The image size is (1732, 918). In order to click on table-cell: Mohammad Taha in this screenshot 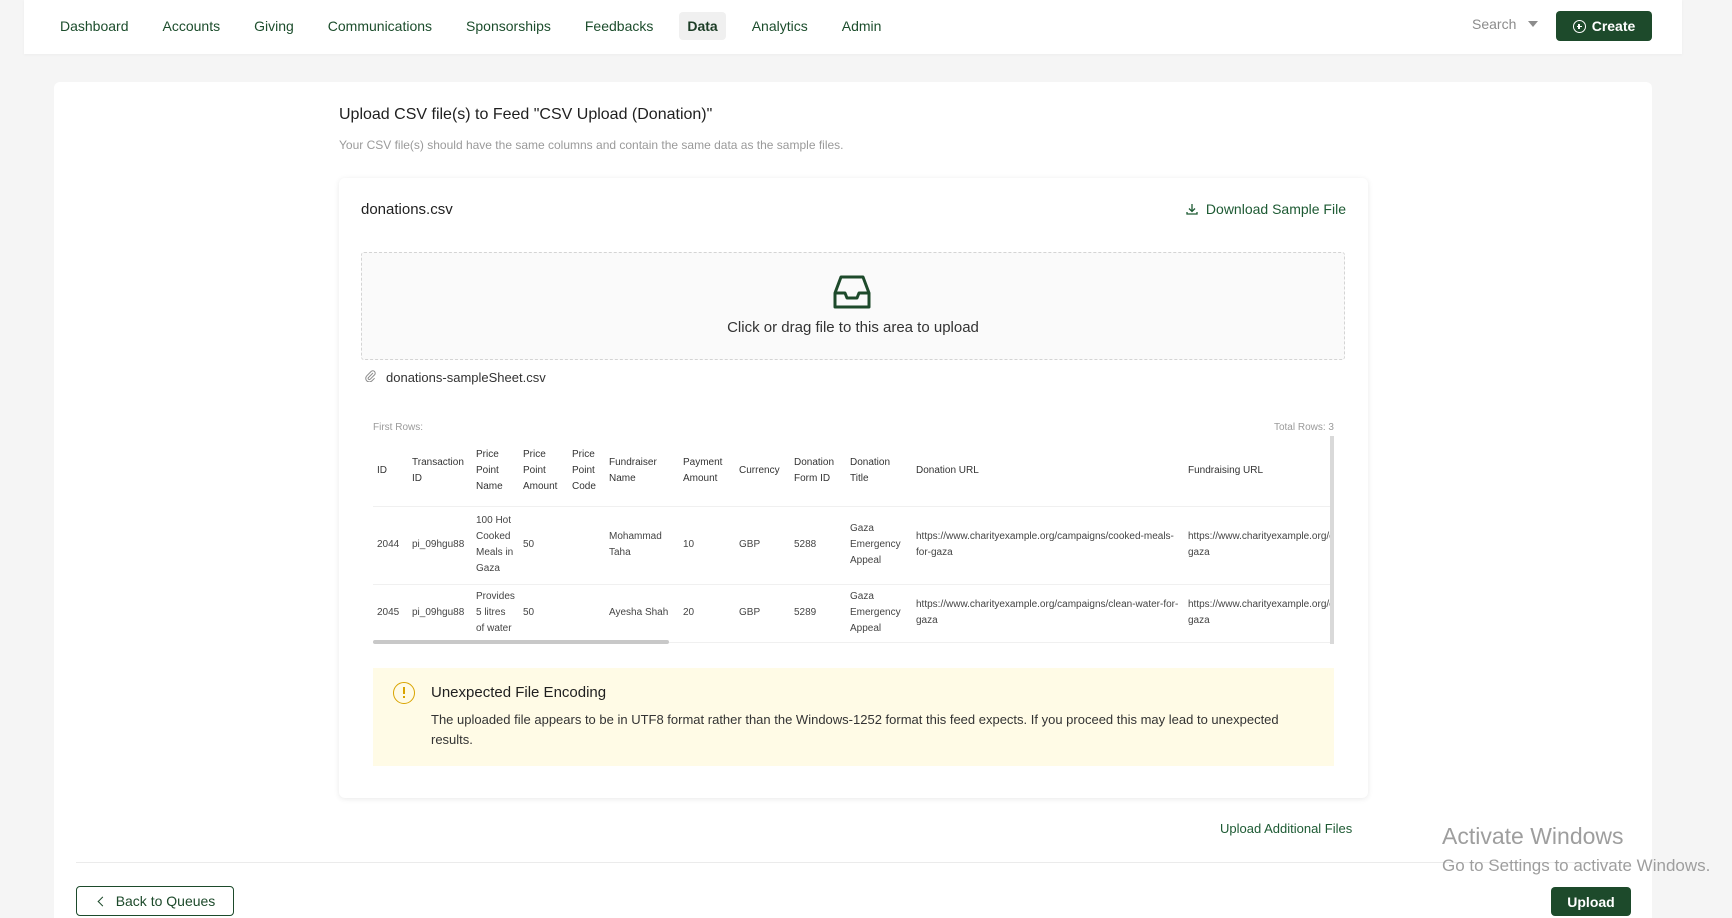, I will do `click(642, 545)`.